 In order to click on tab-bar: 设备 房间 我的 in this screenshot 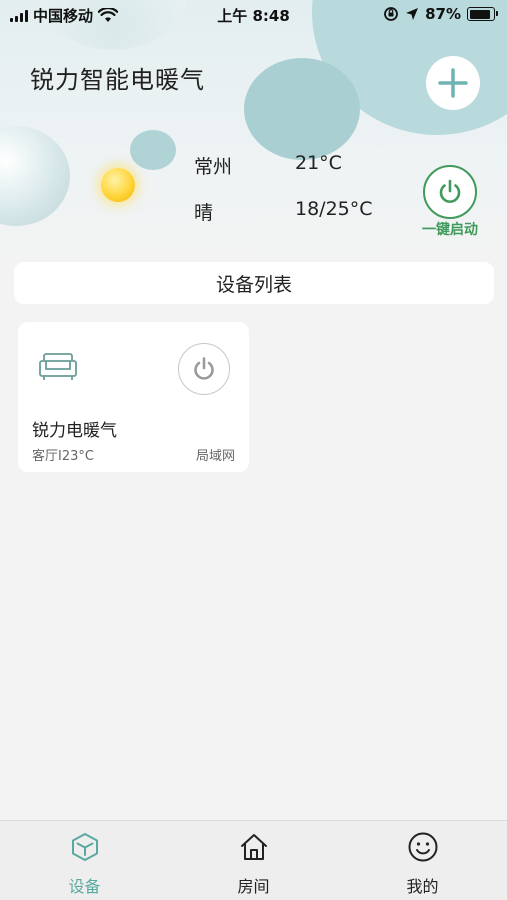, I will do `click(253, 860)`.